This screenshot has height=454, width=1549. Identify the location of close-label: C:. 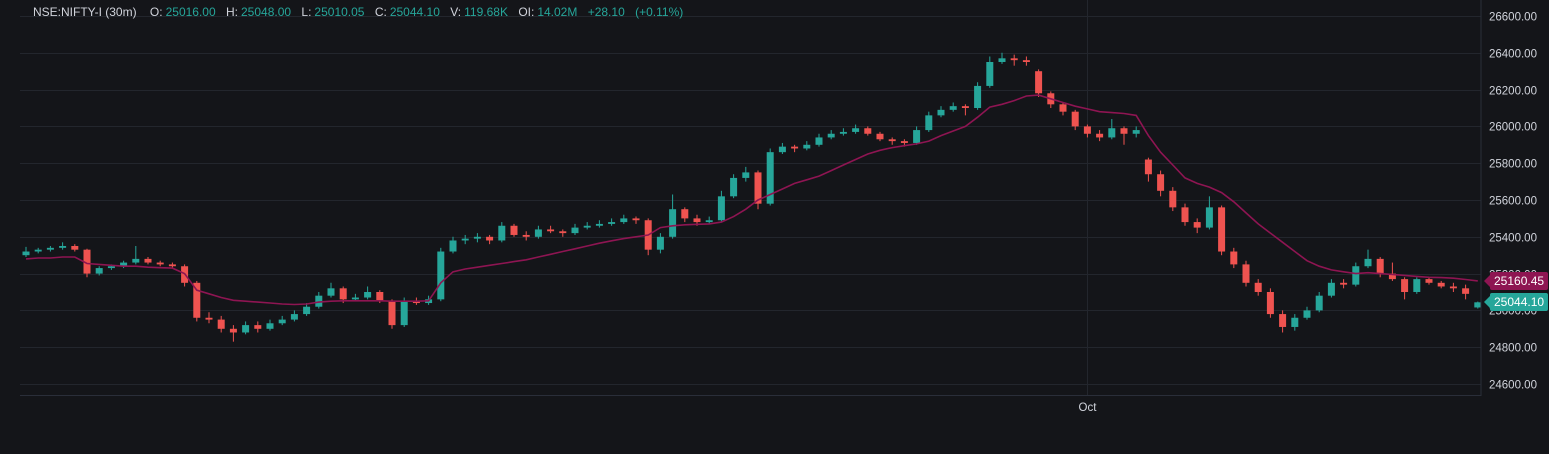
(380, 12).